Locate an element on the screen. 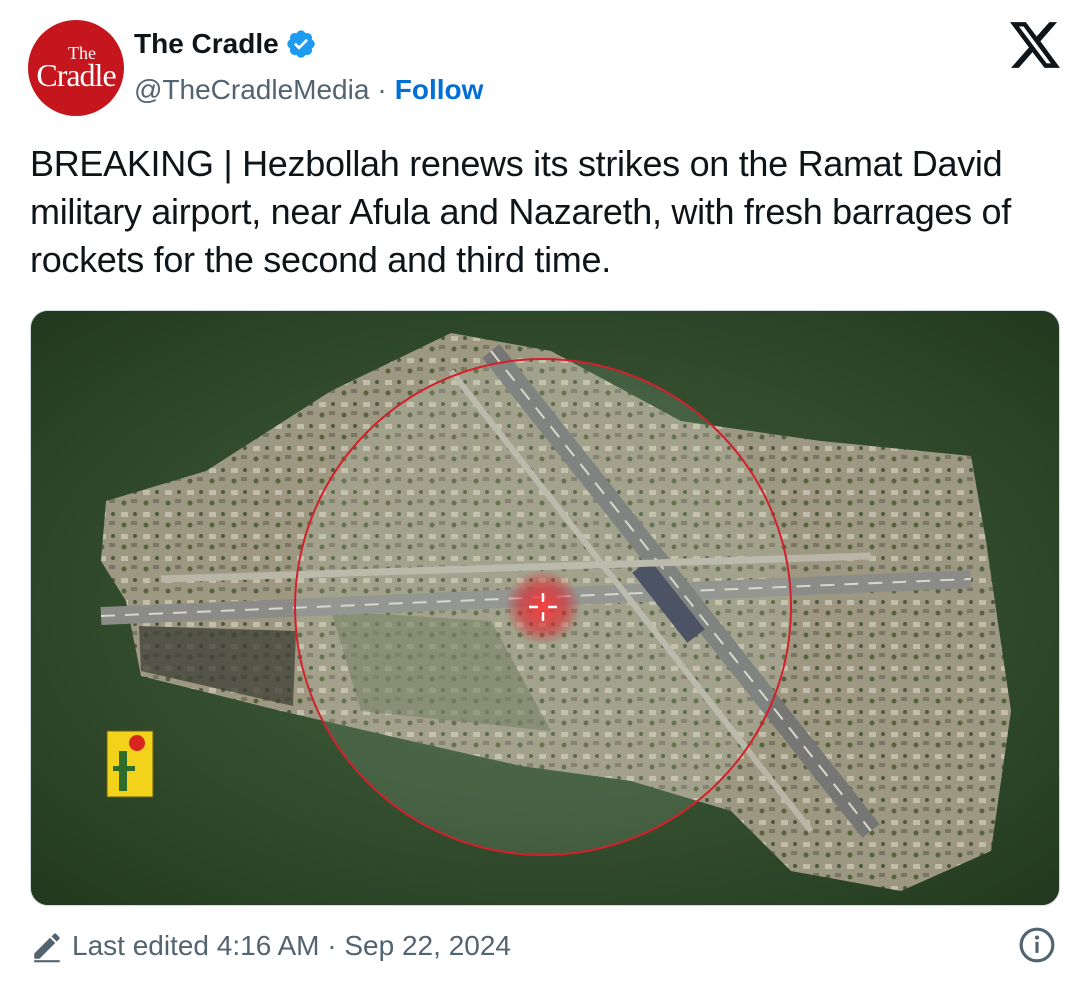  target-glow is located at coordinates (543, 607).